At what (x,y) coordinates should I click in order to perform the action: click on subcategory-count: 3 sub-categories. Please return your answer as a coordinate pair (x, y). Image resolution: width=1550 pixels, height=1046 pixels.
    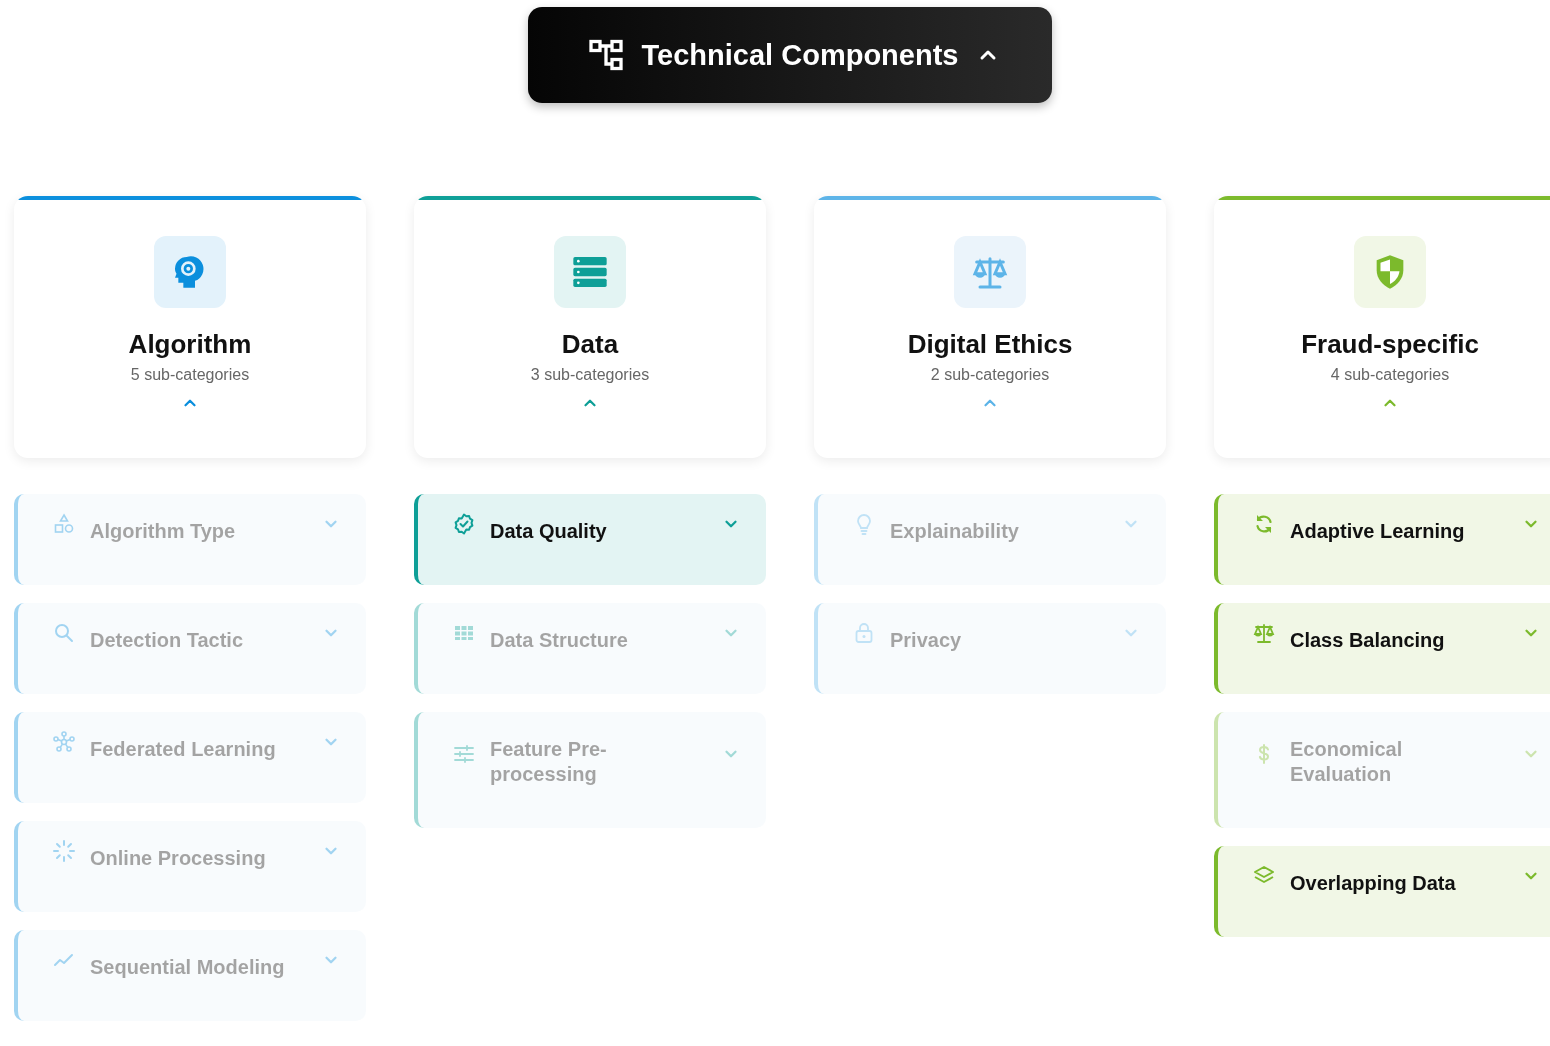
    Looking at the image, I should click on (590, 375).